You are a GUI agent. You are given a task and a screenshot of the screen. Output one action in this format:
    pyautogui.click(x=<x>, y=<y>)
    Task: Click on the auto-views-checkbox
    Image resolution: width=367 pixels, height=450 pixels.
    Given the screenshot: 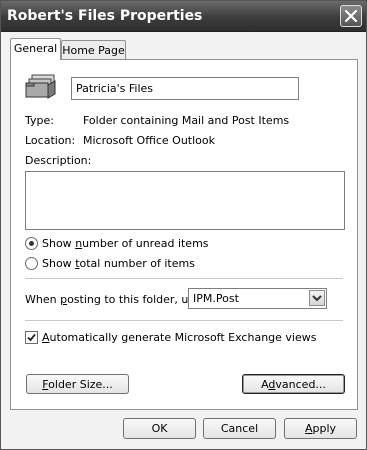 What is the action you would take?
    pyautogui.click(x=31, y=337)
    